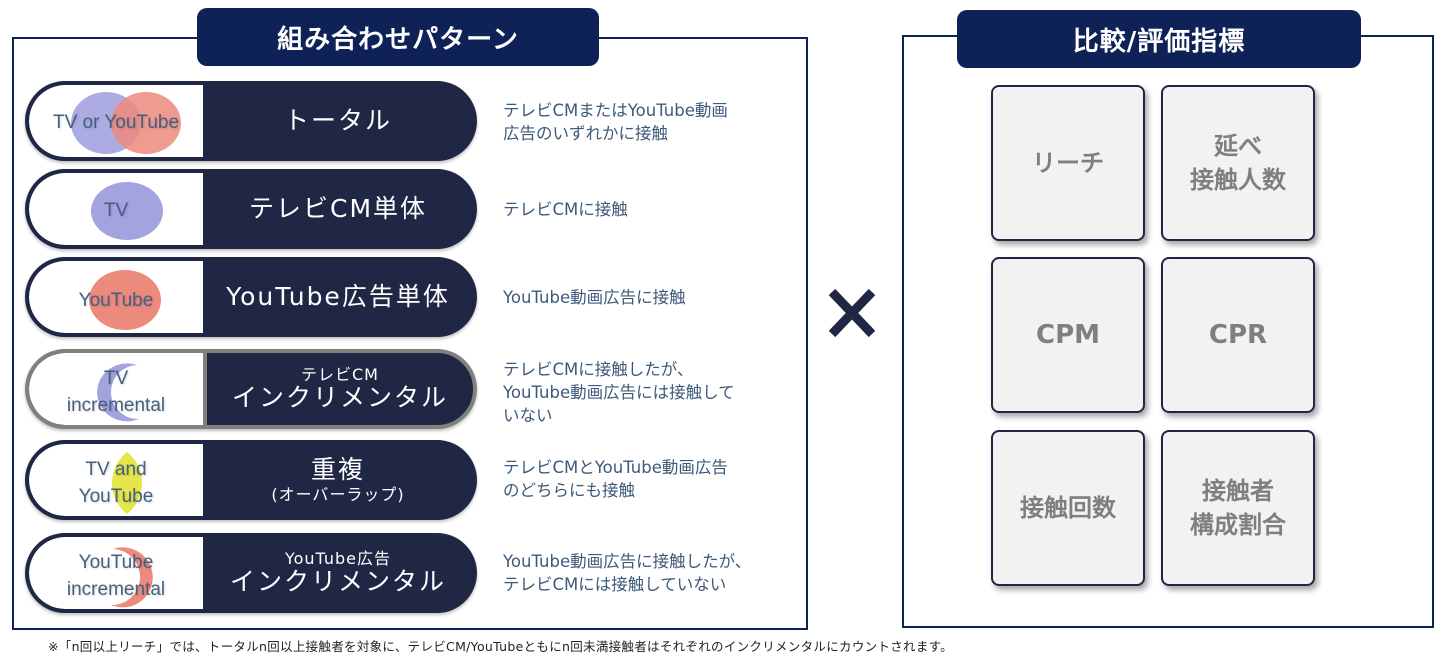 The width and height of the screenshot is (1448, 664). Describe the element at coordinates (1238, 335) in the screenshot. I see `metric-card-cpr: CPR` at that location.